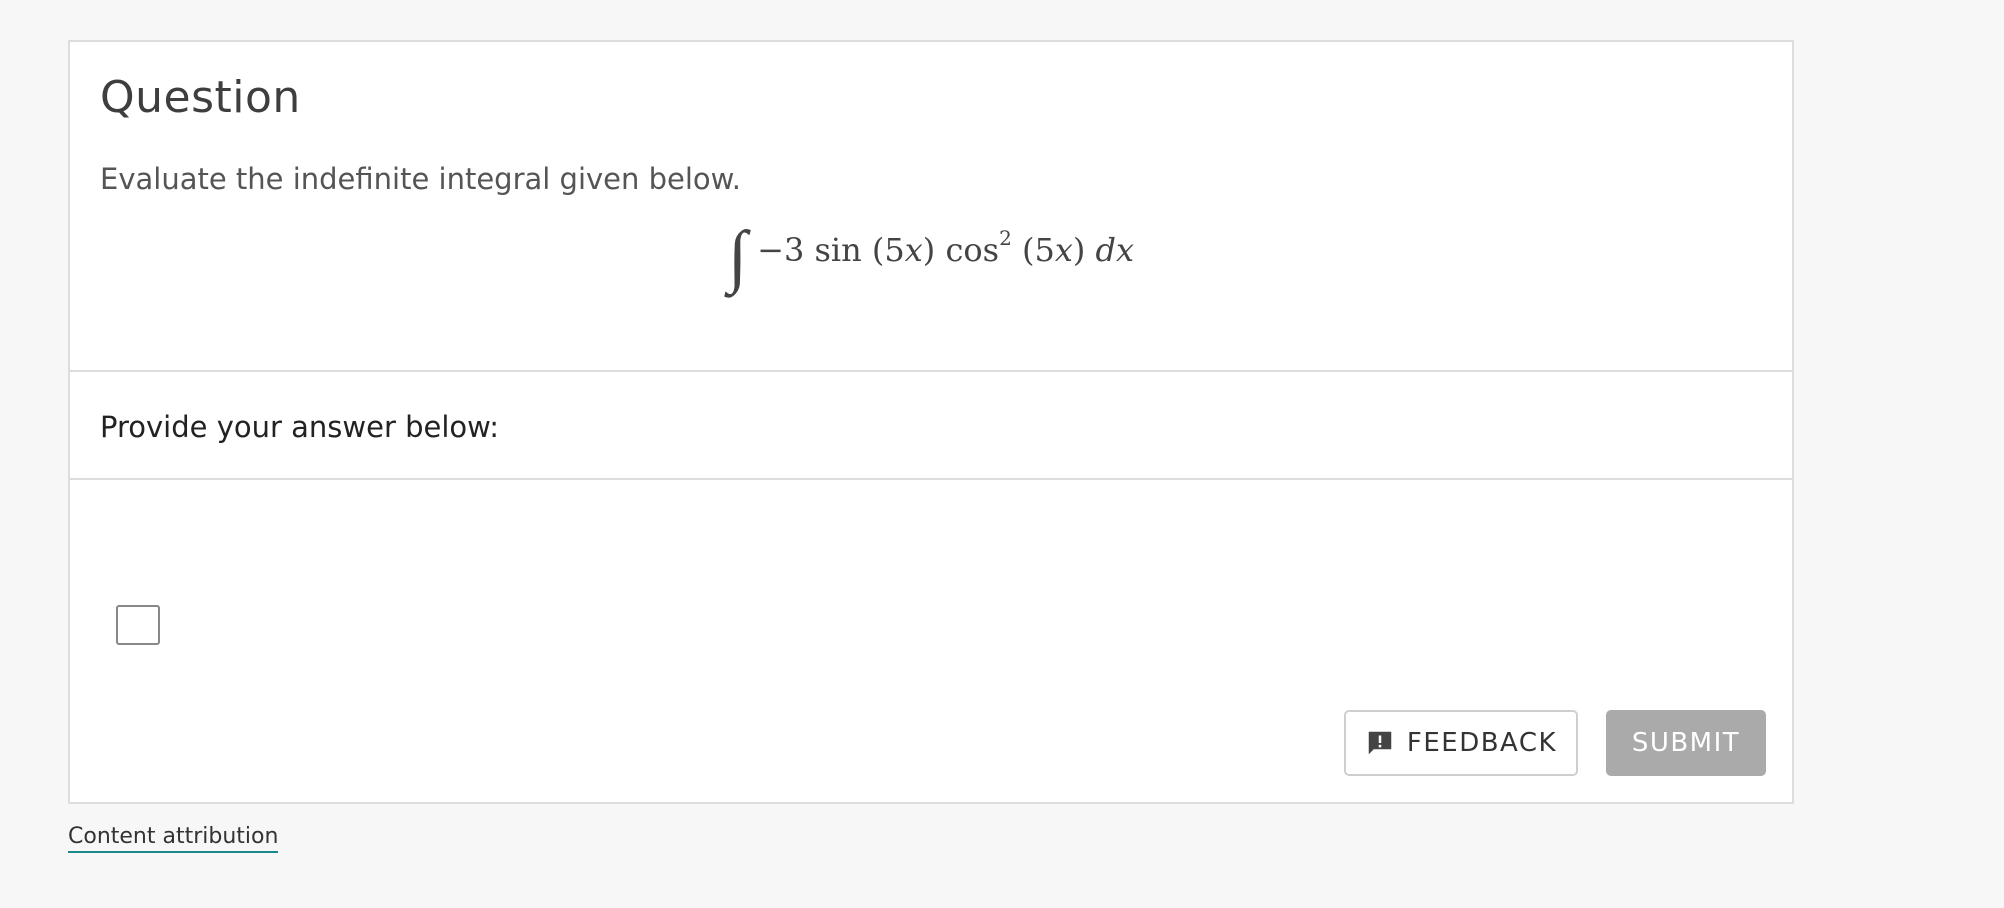 Image resolution: width=2004 pixels, height=908 pixels. Describe the element at coordinates (200, 97) in the screenshot. I see `question-title: Question` at that location.